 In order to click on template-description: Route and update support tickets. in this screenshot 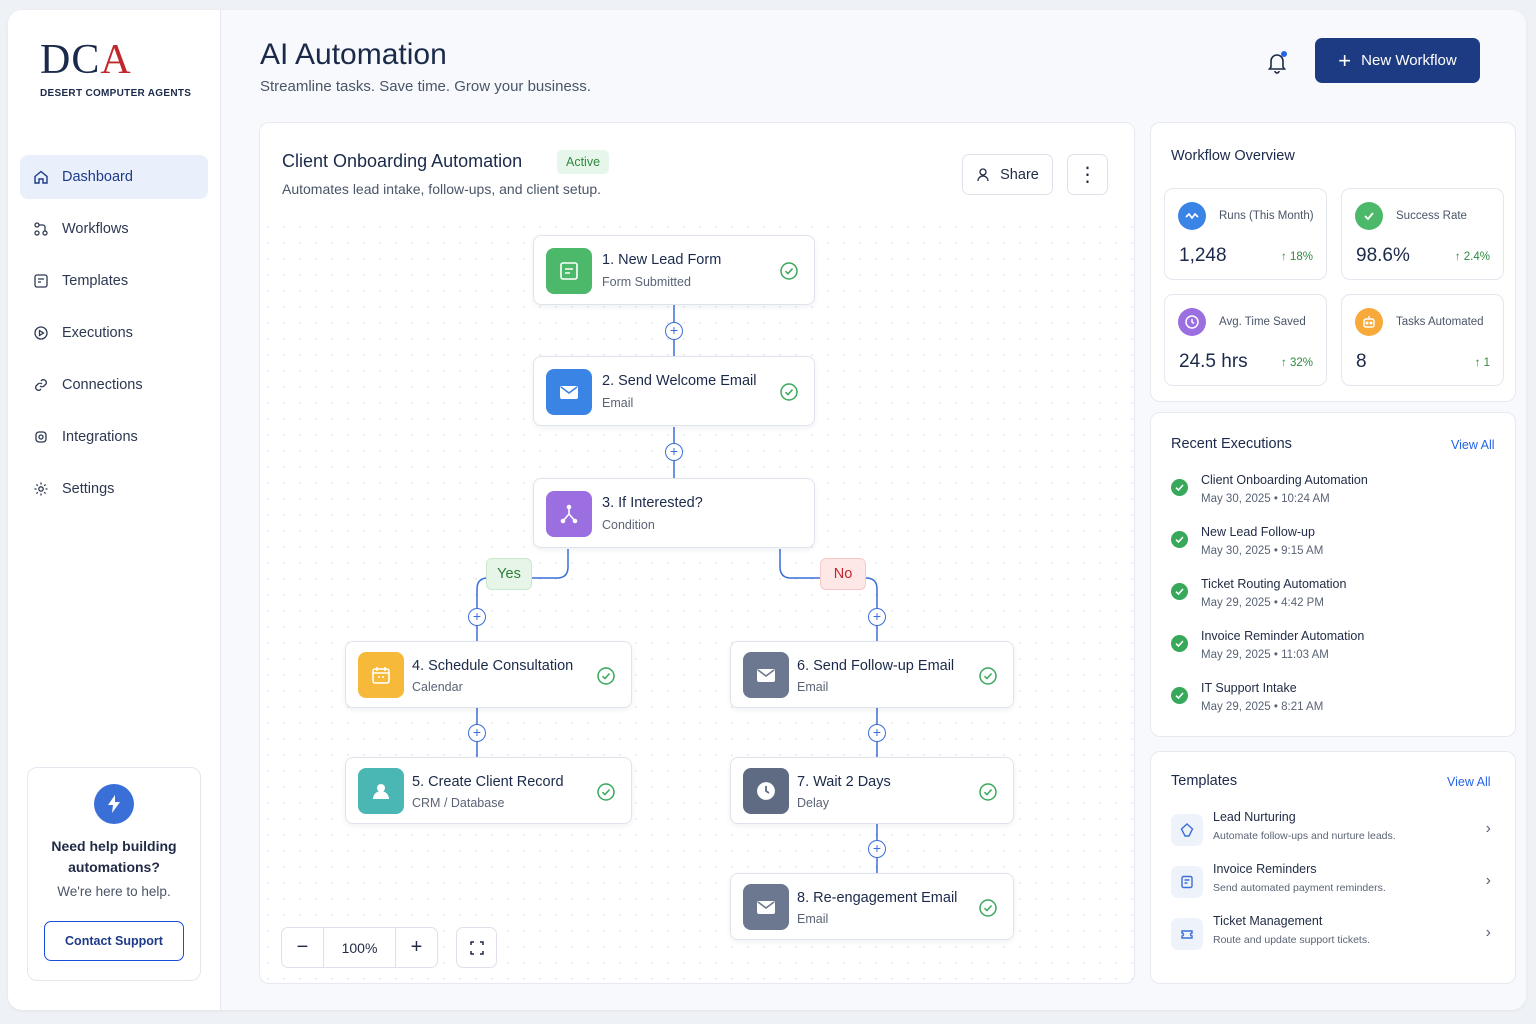, I will do `click(1292, 940)`.